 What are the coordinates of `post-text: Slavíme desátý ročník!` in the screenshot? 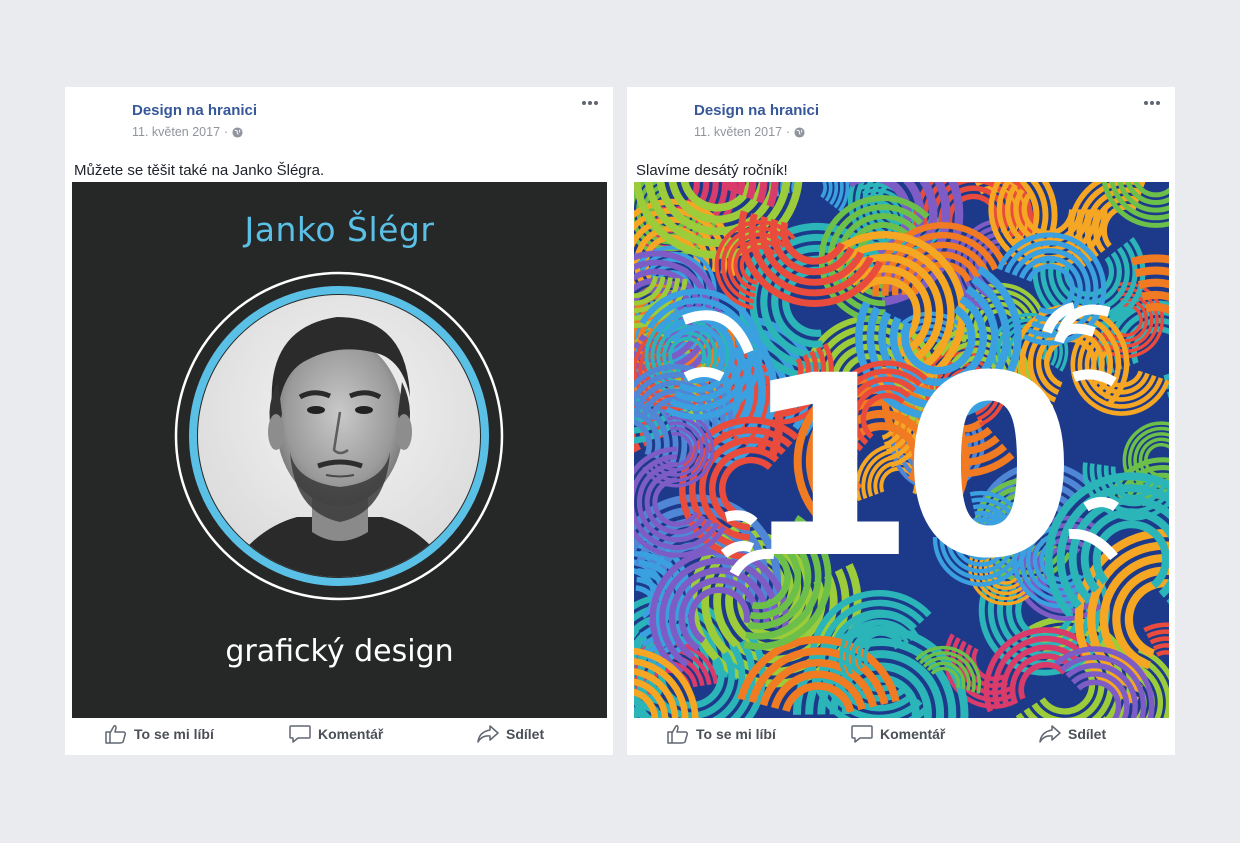 It's located at (712, 170).